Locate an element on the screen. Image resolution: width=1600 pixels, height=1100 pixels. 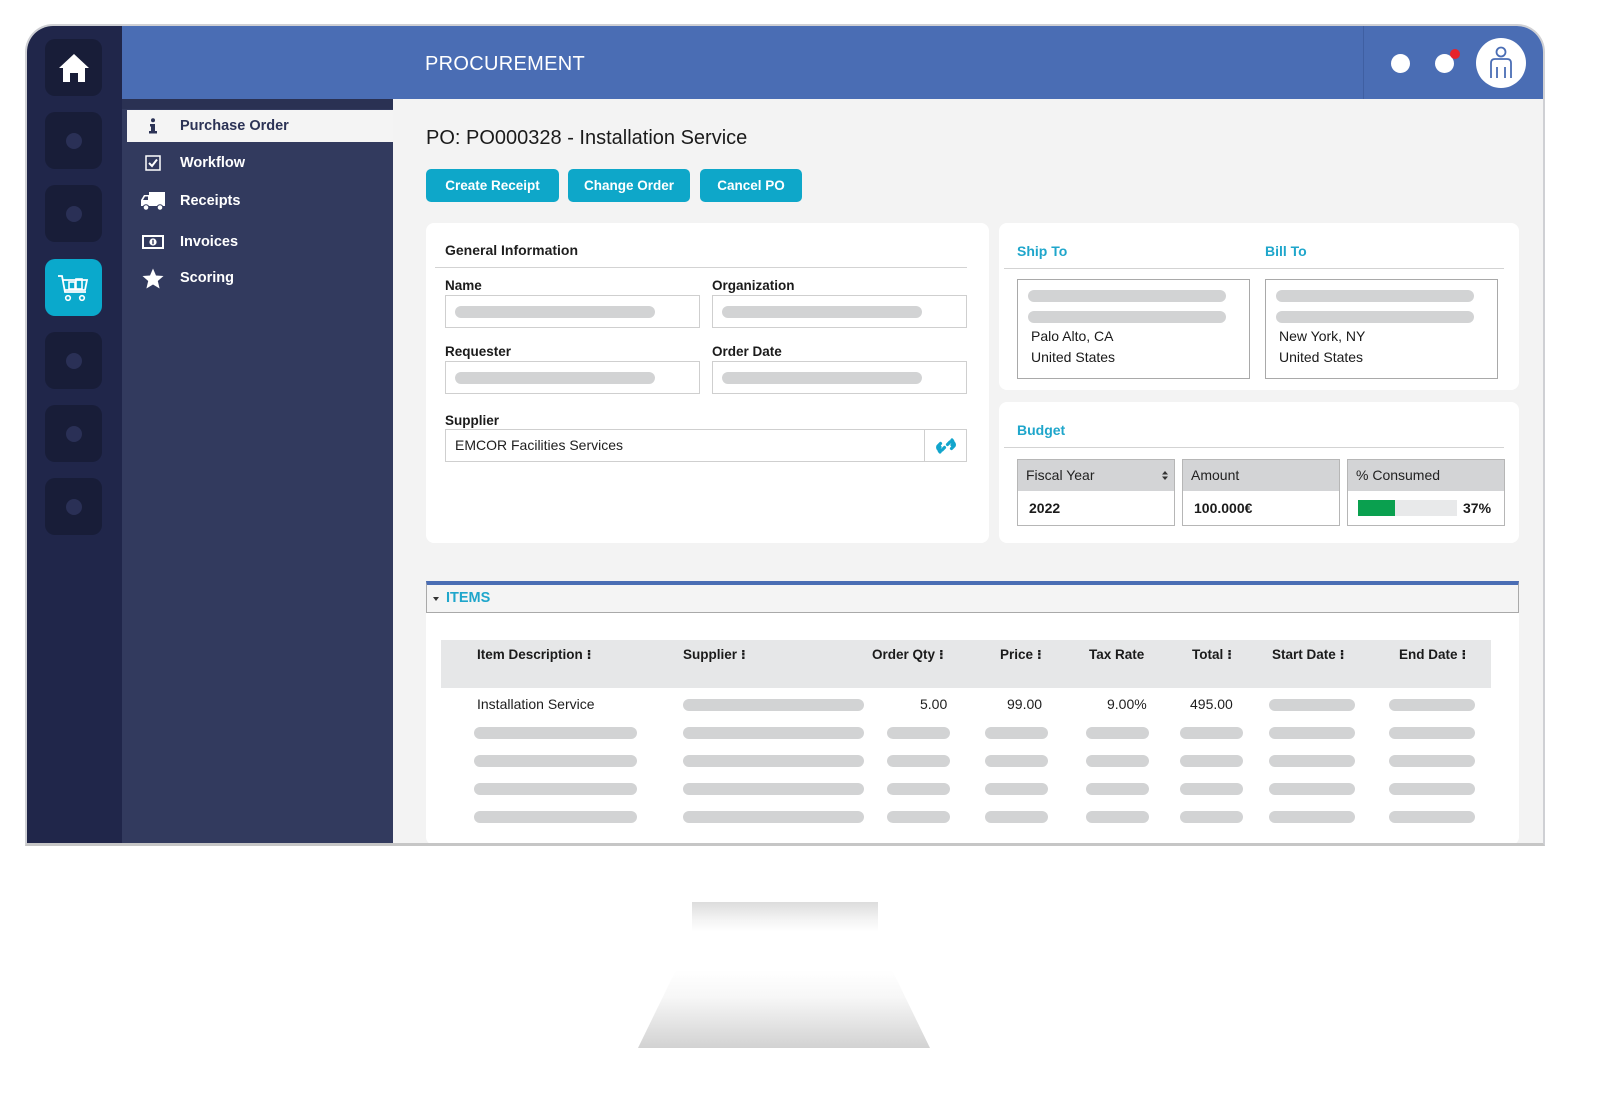
col-supplier: Supplier ⁝ is located at coordinates (714, 655).